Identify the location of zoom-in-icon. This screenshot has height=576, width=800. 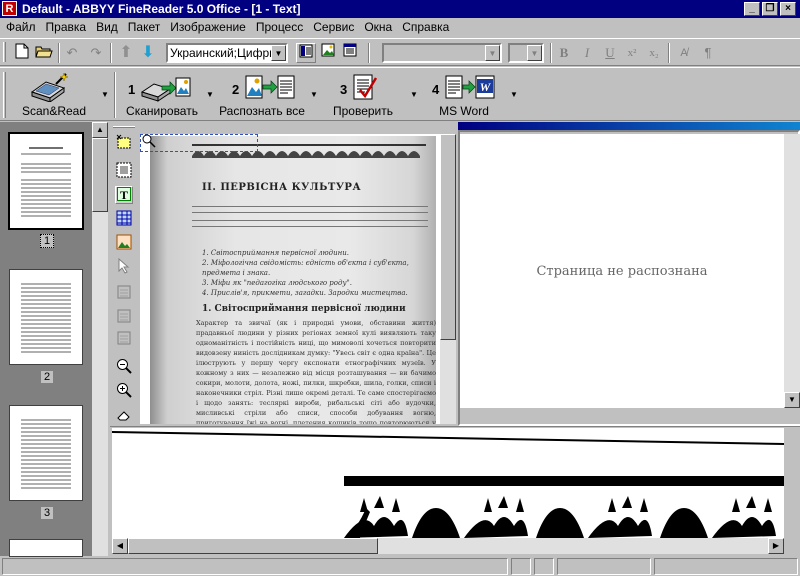
(124, 391).